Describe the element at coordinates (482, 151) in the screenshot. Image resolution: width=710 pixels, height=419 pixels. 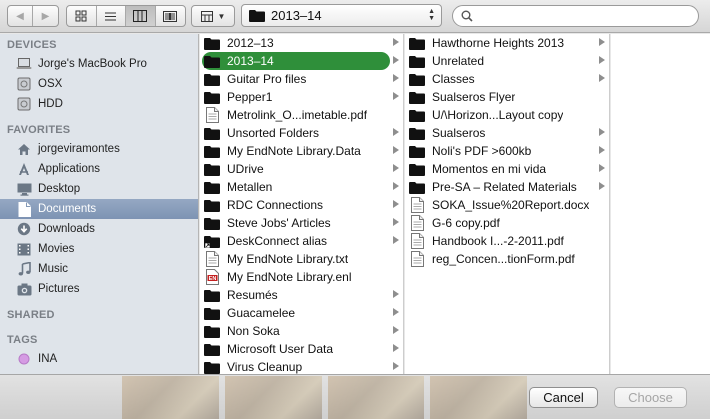
I see `item-name: Noli's PDF >600kb` at that location.